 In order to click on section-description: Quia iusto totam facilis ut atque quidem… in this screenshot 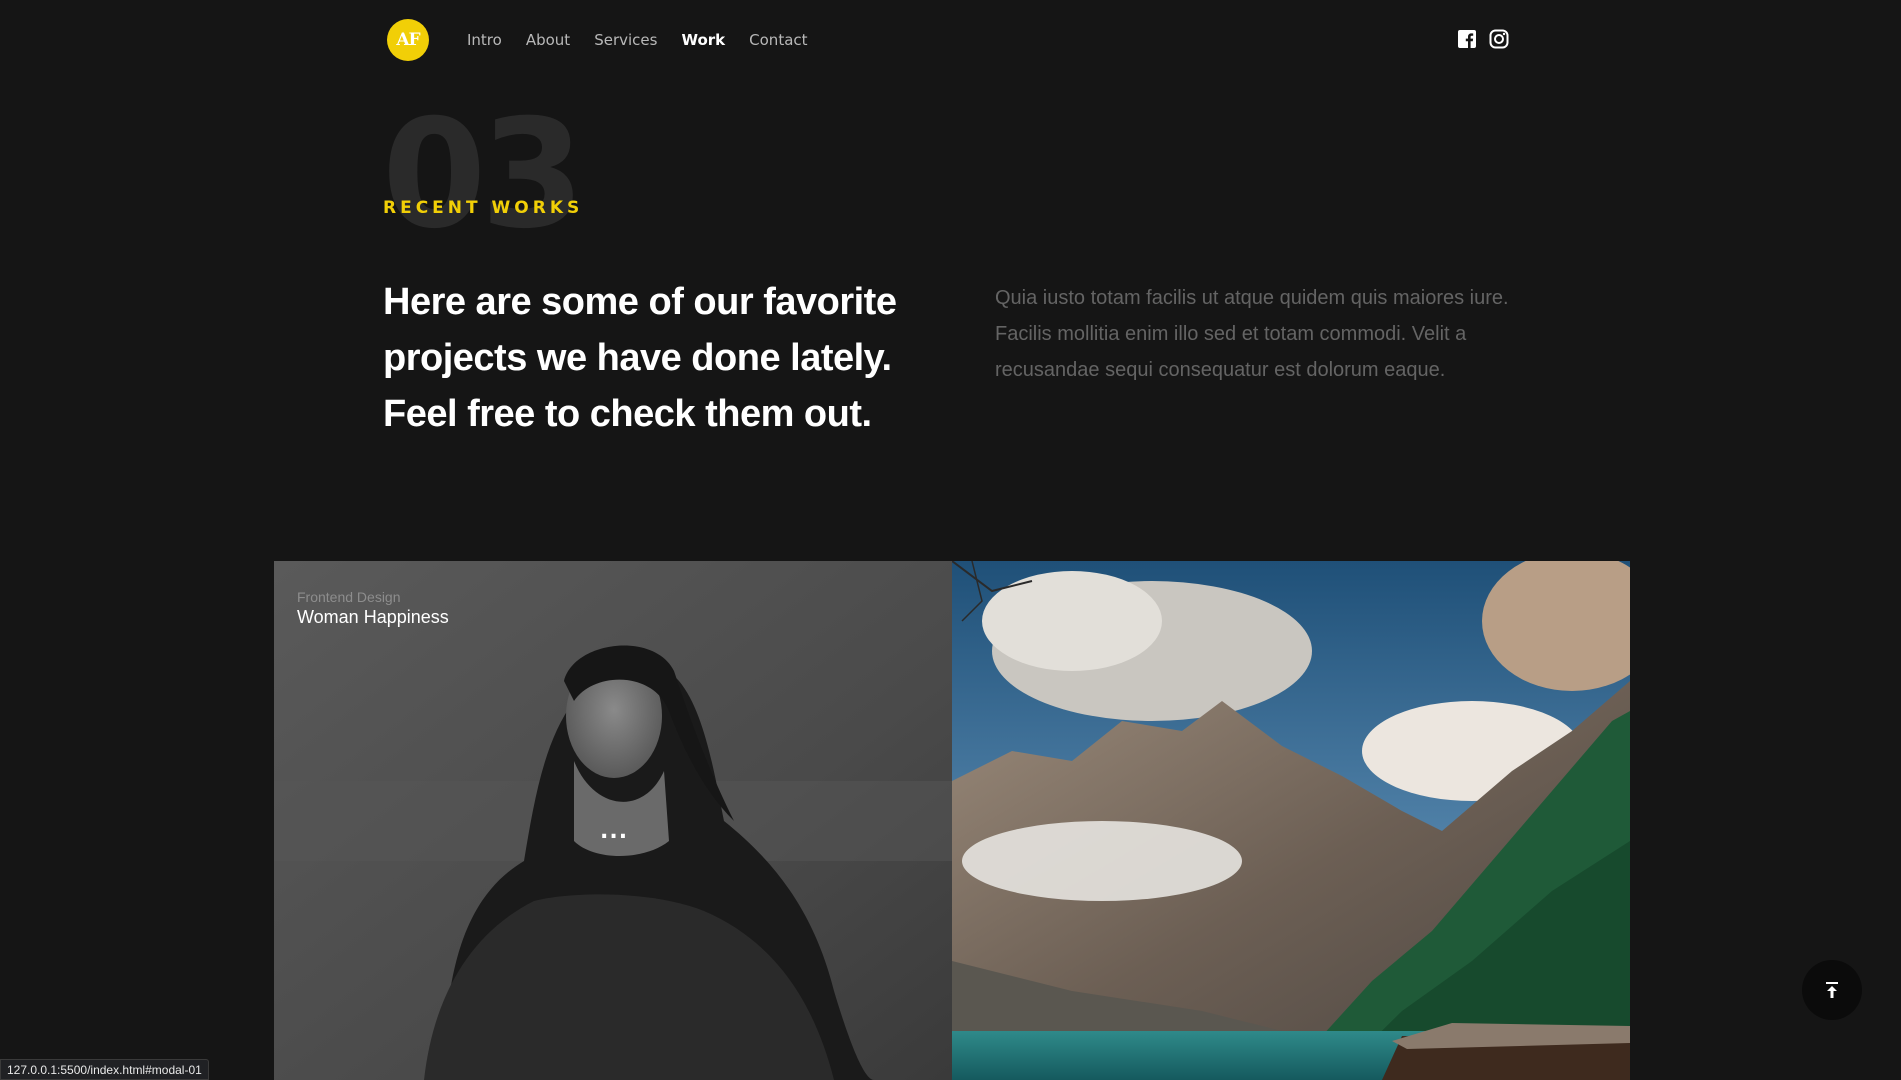, I will do `click(1252, 334)`.